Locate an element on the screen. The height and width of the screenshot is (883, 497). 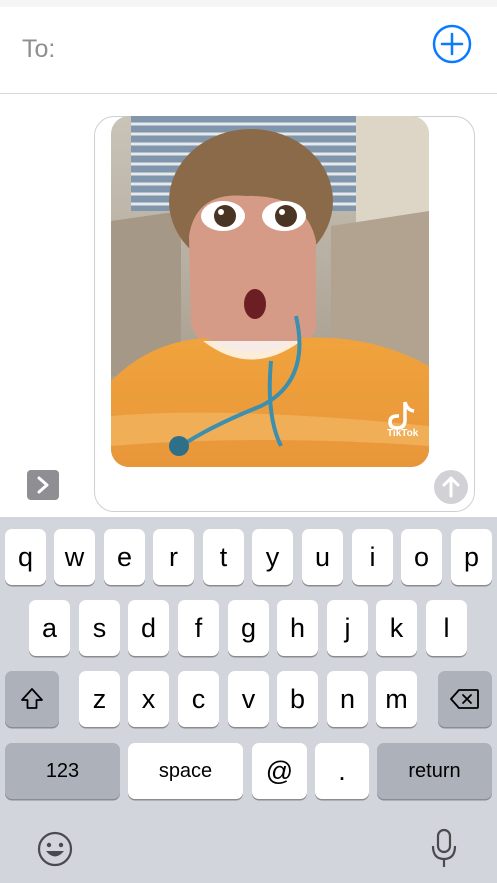
recipient-bar: To: is located at coordinates (248, 50).